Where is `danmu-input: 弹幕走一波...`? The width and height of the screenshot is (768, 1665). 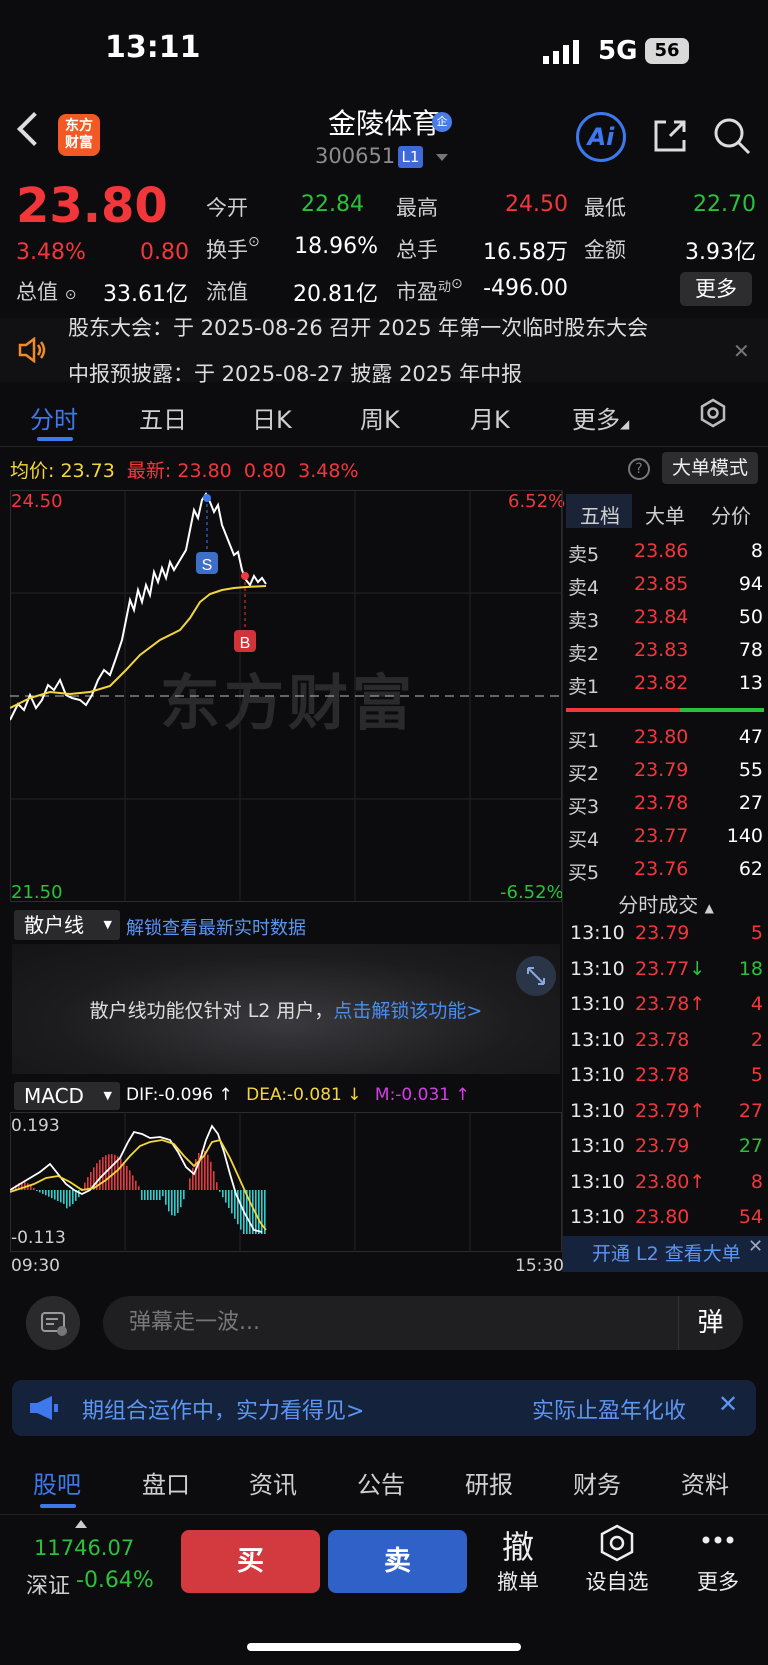
danmu-input: 弹幕走一波... is located at coordinates (423, 1323).